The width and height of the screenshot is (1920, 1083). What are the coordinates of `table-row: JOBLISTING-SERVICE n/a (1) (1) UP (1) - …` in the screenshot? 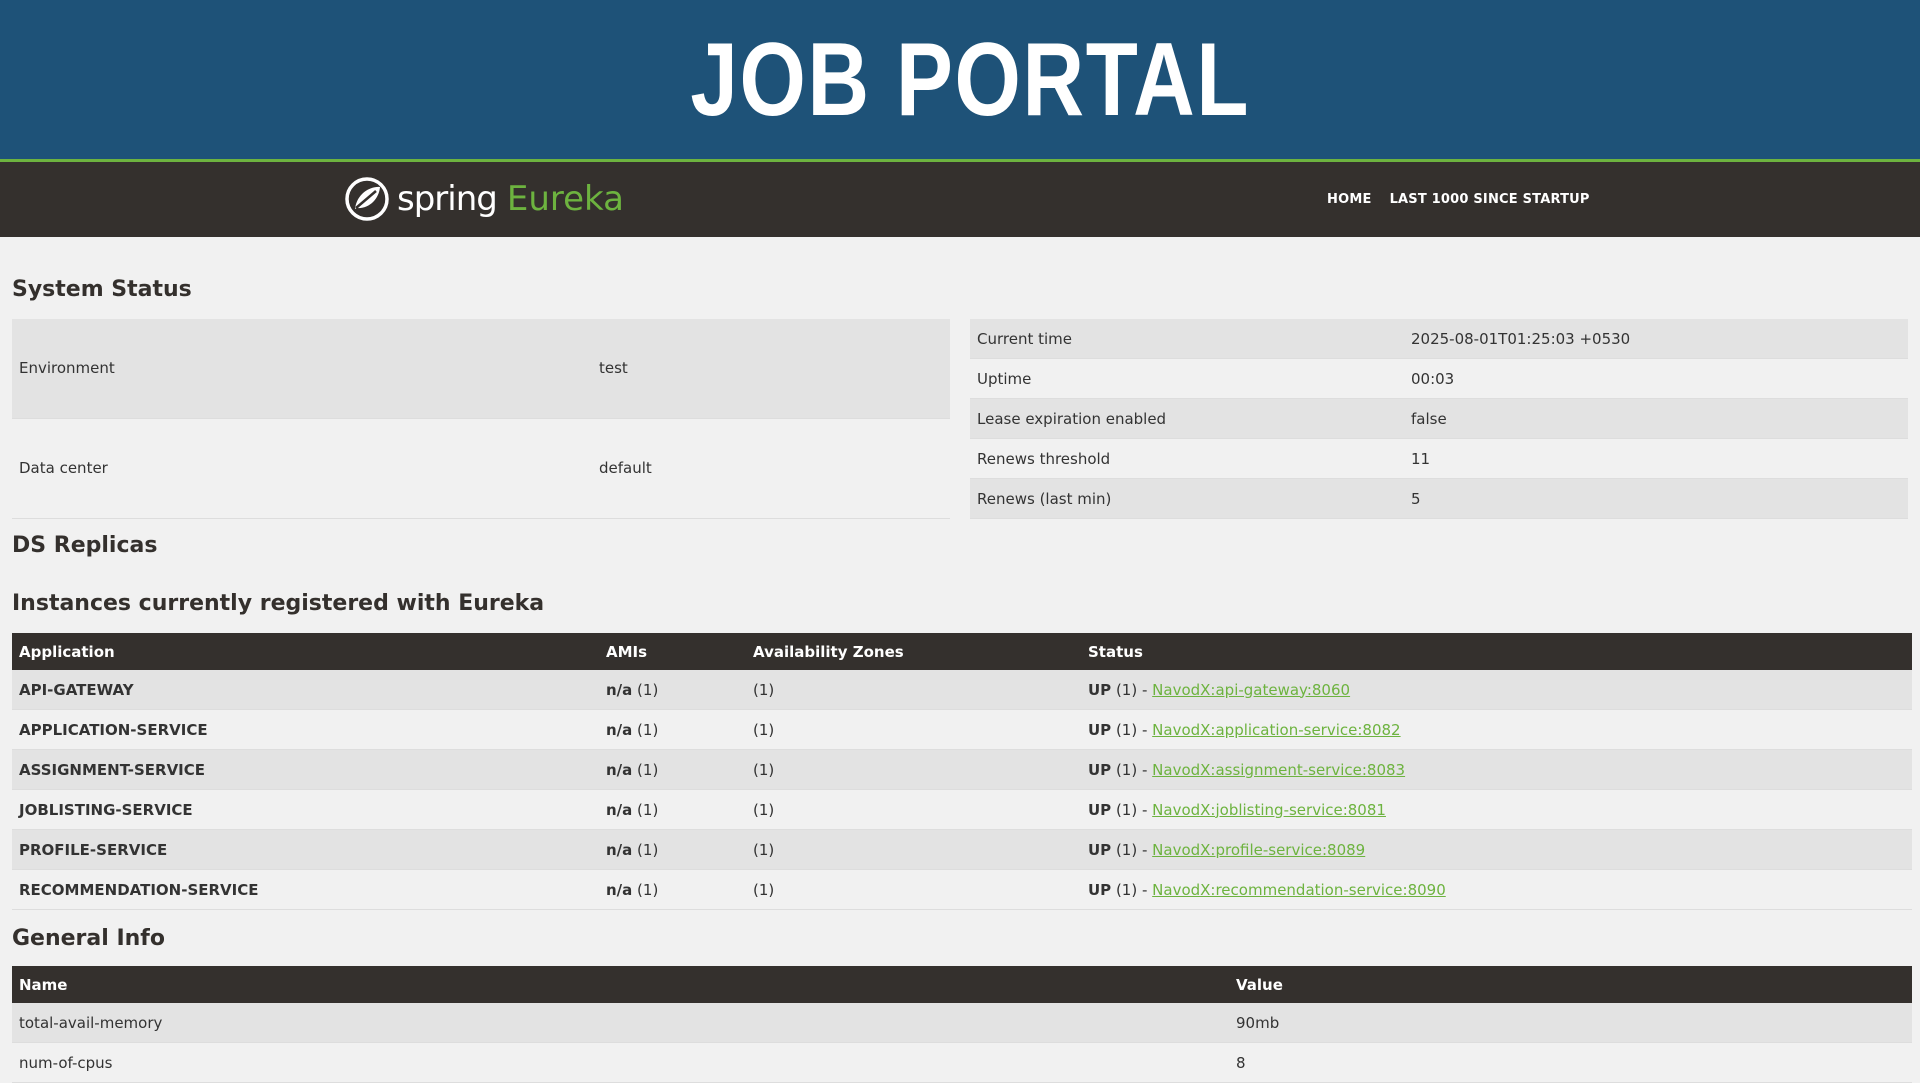 It's located at (962, 809).